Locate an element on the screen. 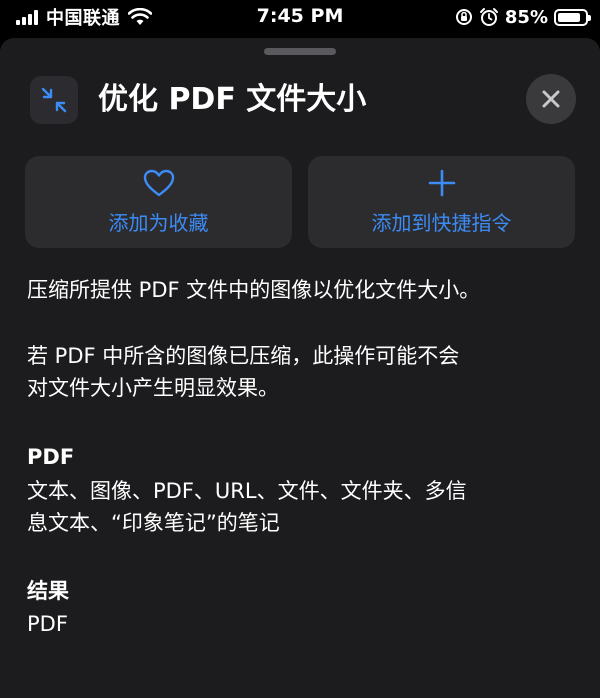 The image size is (600, 698). battery-percentage: 85% is located at coordinates (526, 17).